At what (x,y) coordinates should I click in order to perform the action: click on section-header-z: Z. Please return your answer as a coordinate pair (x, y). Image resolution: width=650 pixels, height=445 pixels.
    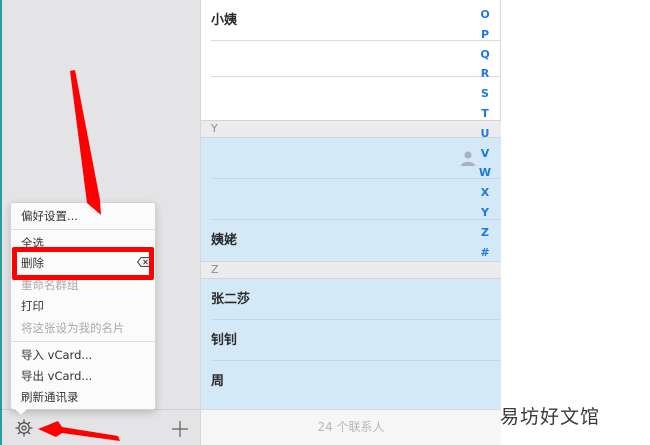
    Looking at the image, I should click on (351, 270).